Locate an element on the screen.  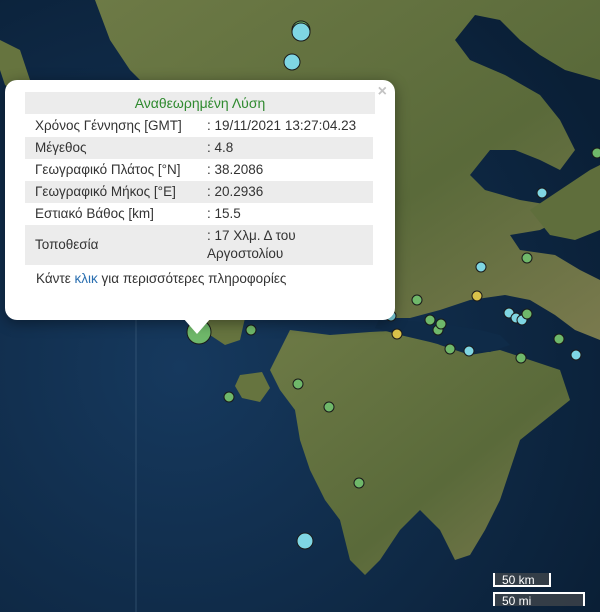
table-row: Εστιακό Βάθος [km] : 15.5 is located at coordinates (199, 214).